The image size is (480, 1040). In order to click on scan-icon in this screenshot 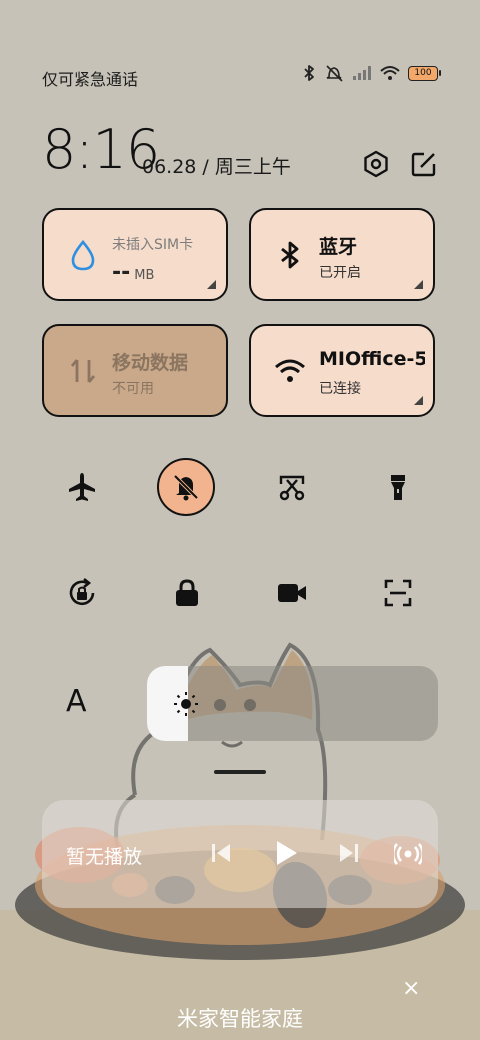, I will do `click(398, 593)`.